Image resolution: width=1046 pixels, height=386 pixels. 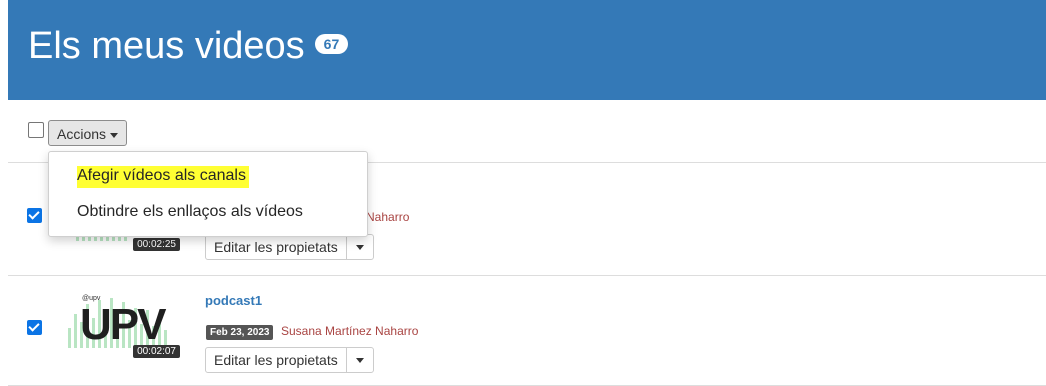 I want to click on video-duration: 00:02:25, so click(x=156, y=244).